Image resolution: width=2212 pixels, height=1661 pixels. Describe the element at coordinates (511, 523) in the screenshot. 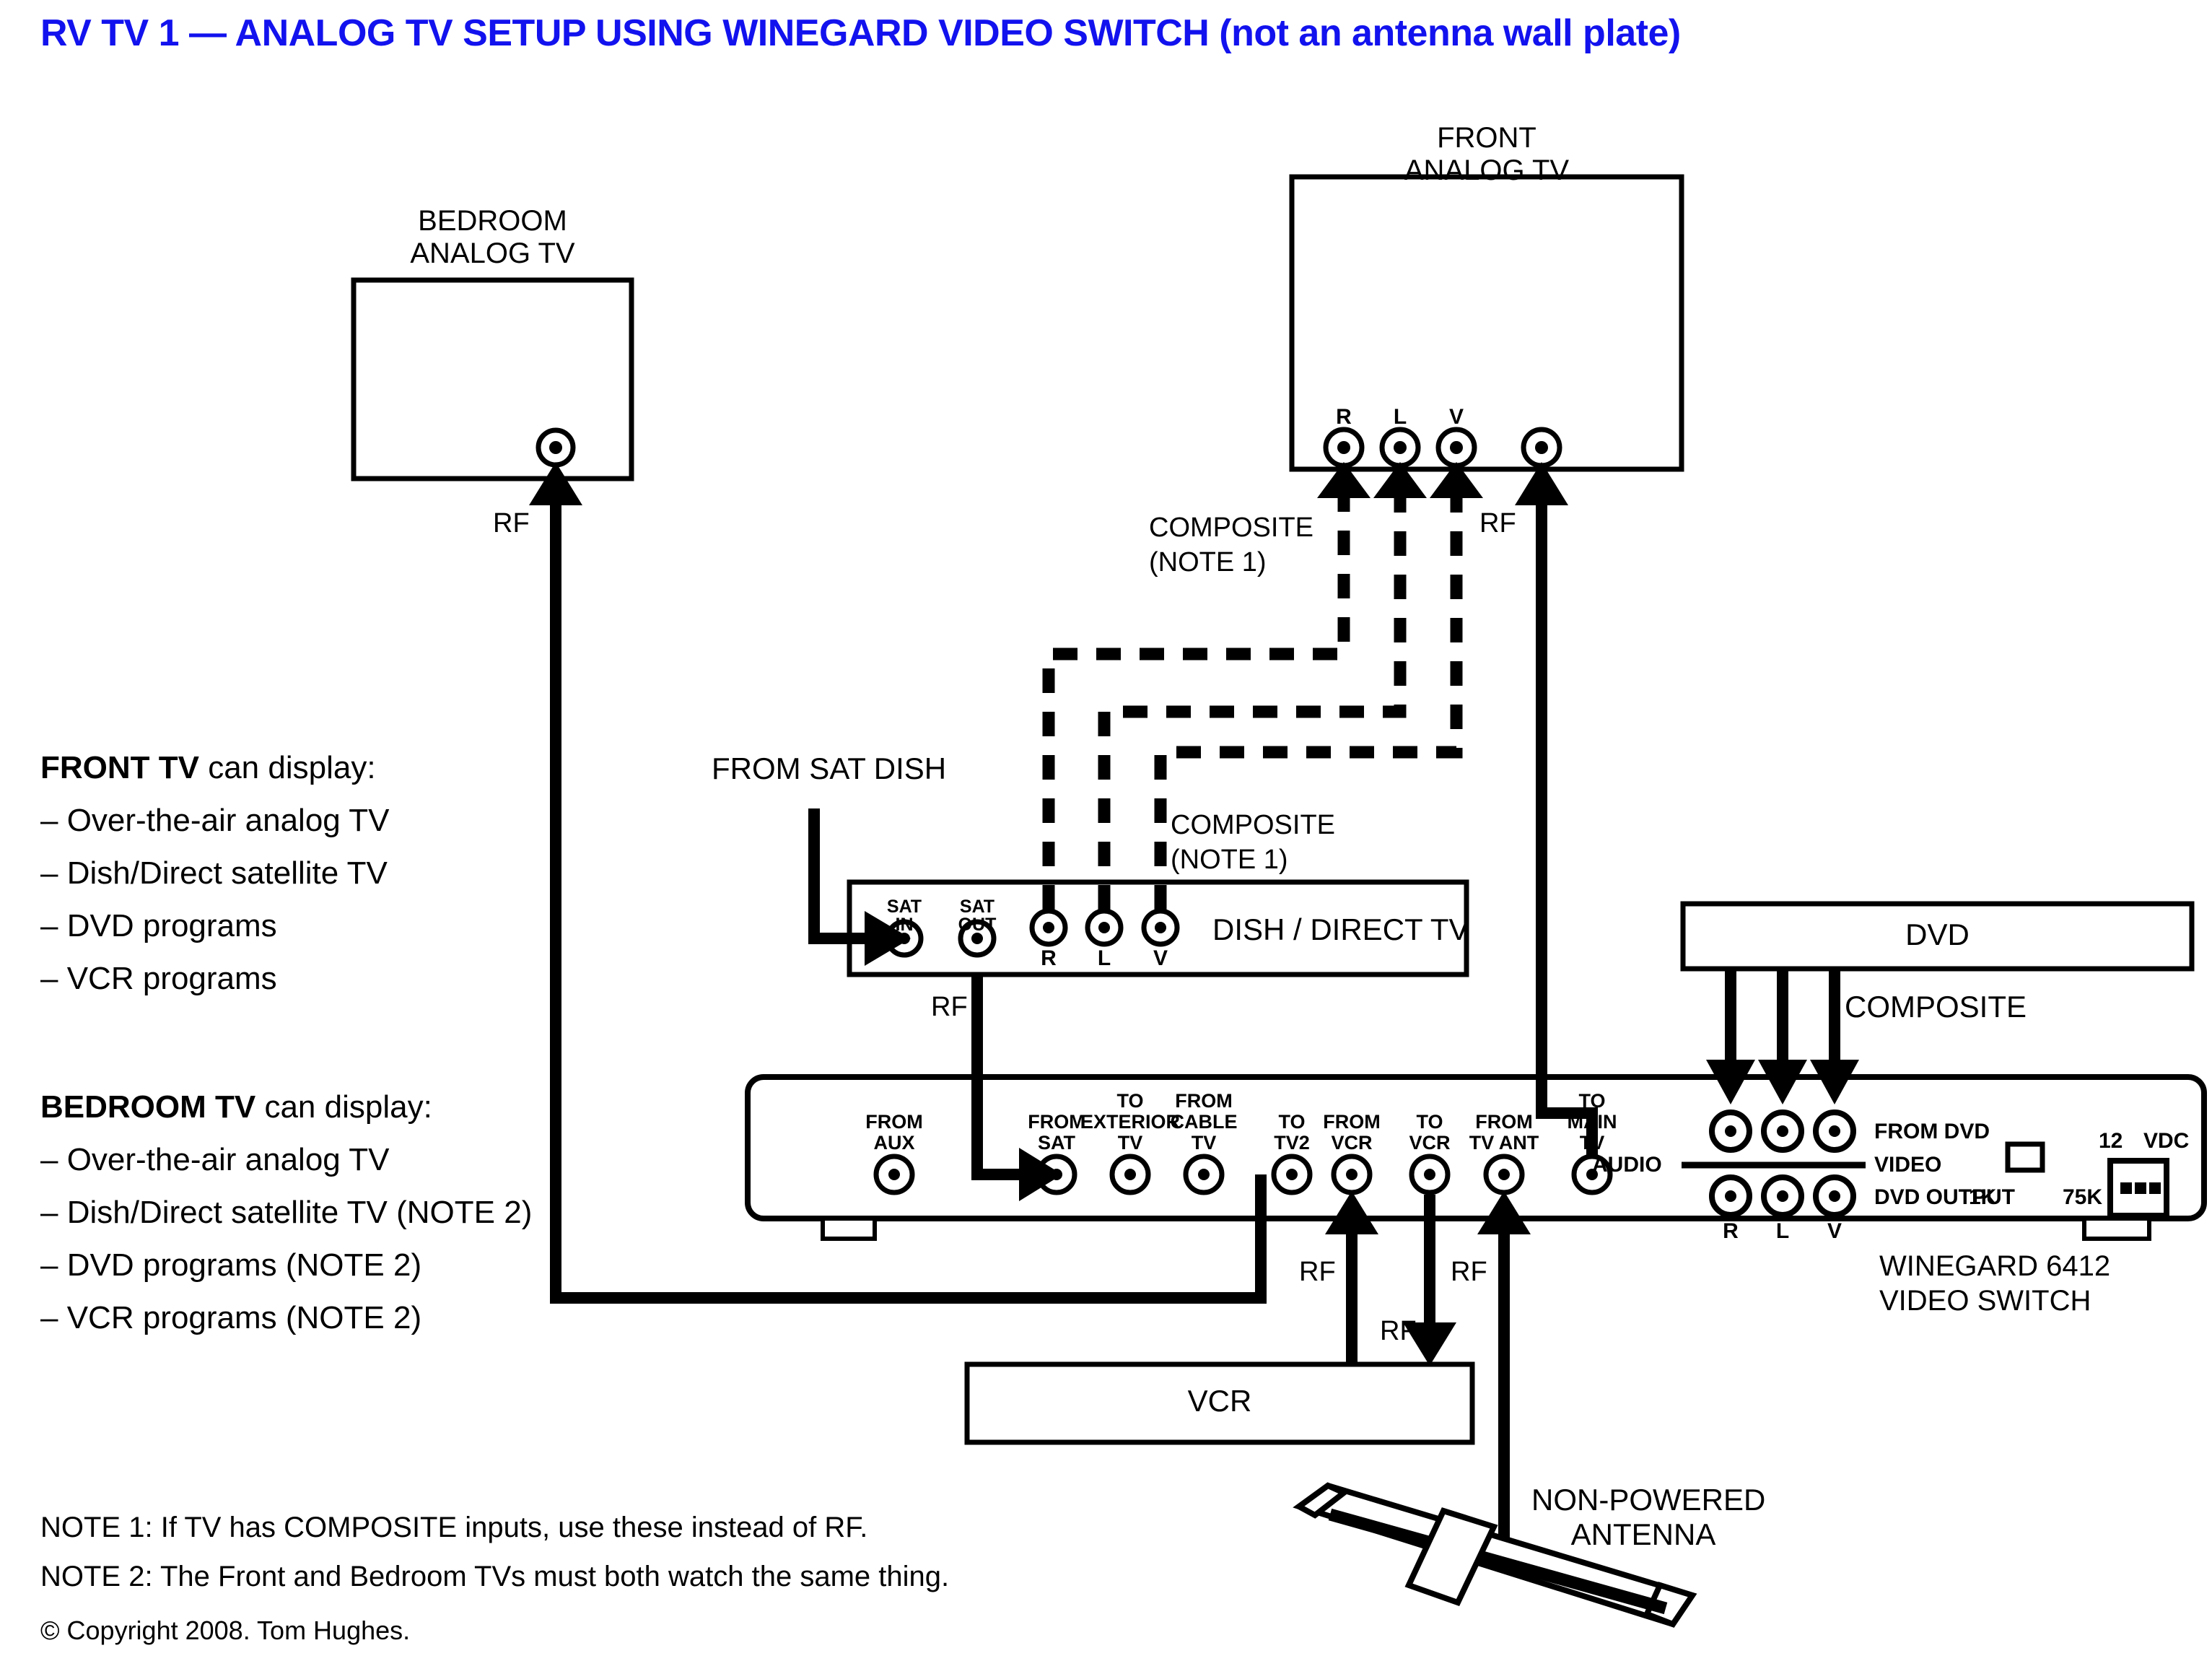

I see `rf-label-bedroom: RF` at that location.